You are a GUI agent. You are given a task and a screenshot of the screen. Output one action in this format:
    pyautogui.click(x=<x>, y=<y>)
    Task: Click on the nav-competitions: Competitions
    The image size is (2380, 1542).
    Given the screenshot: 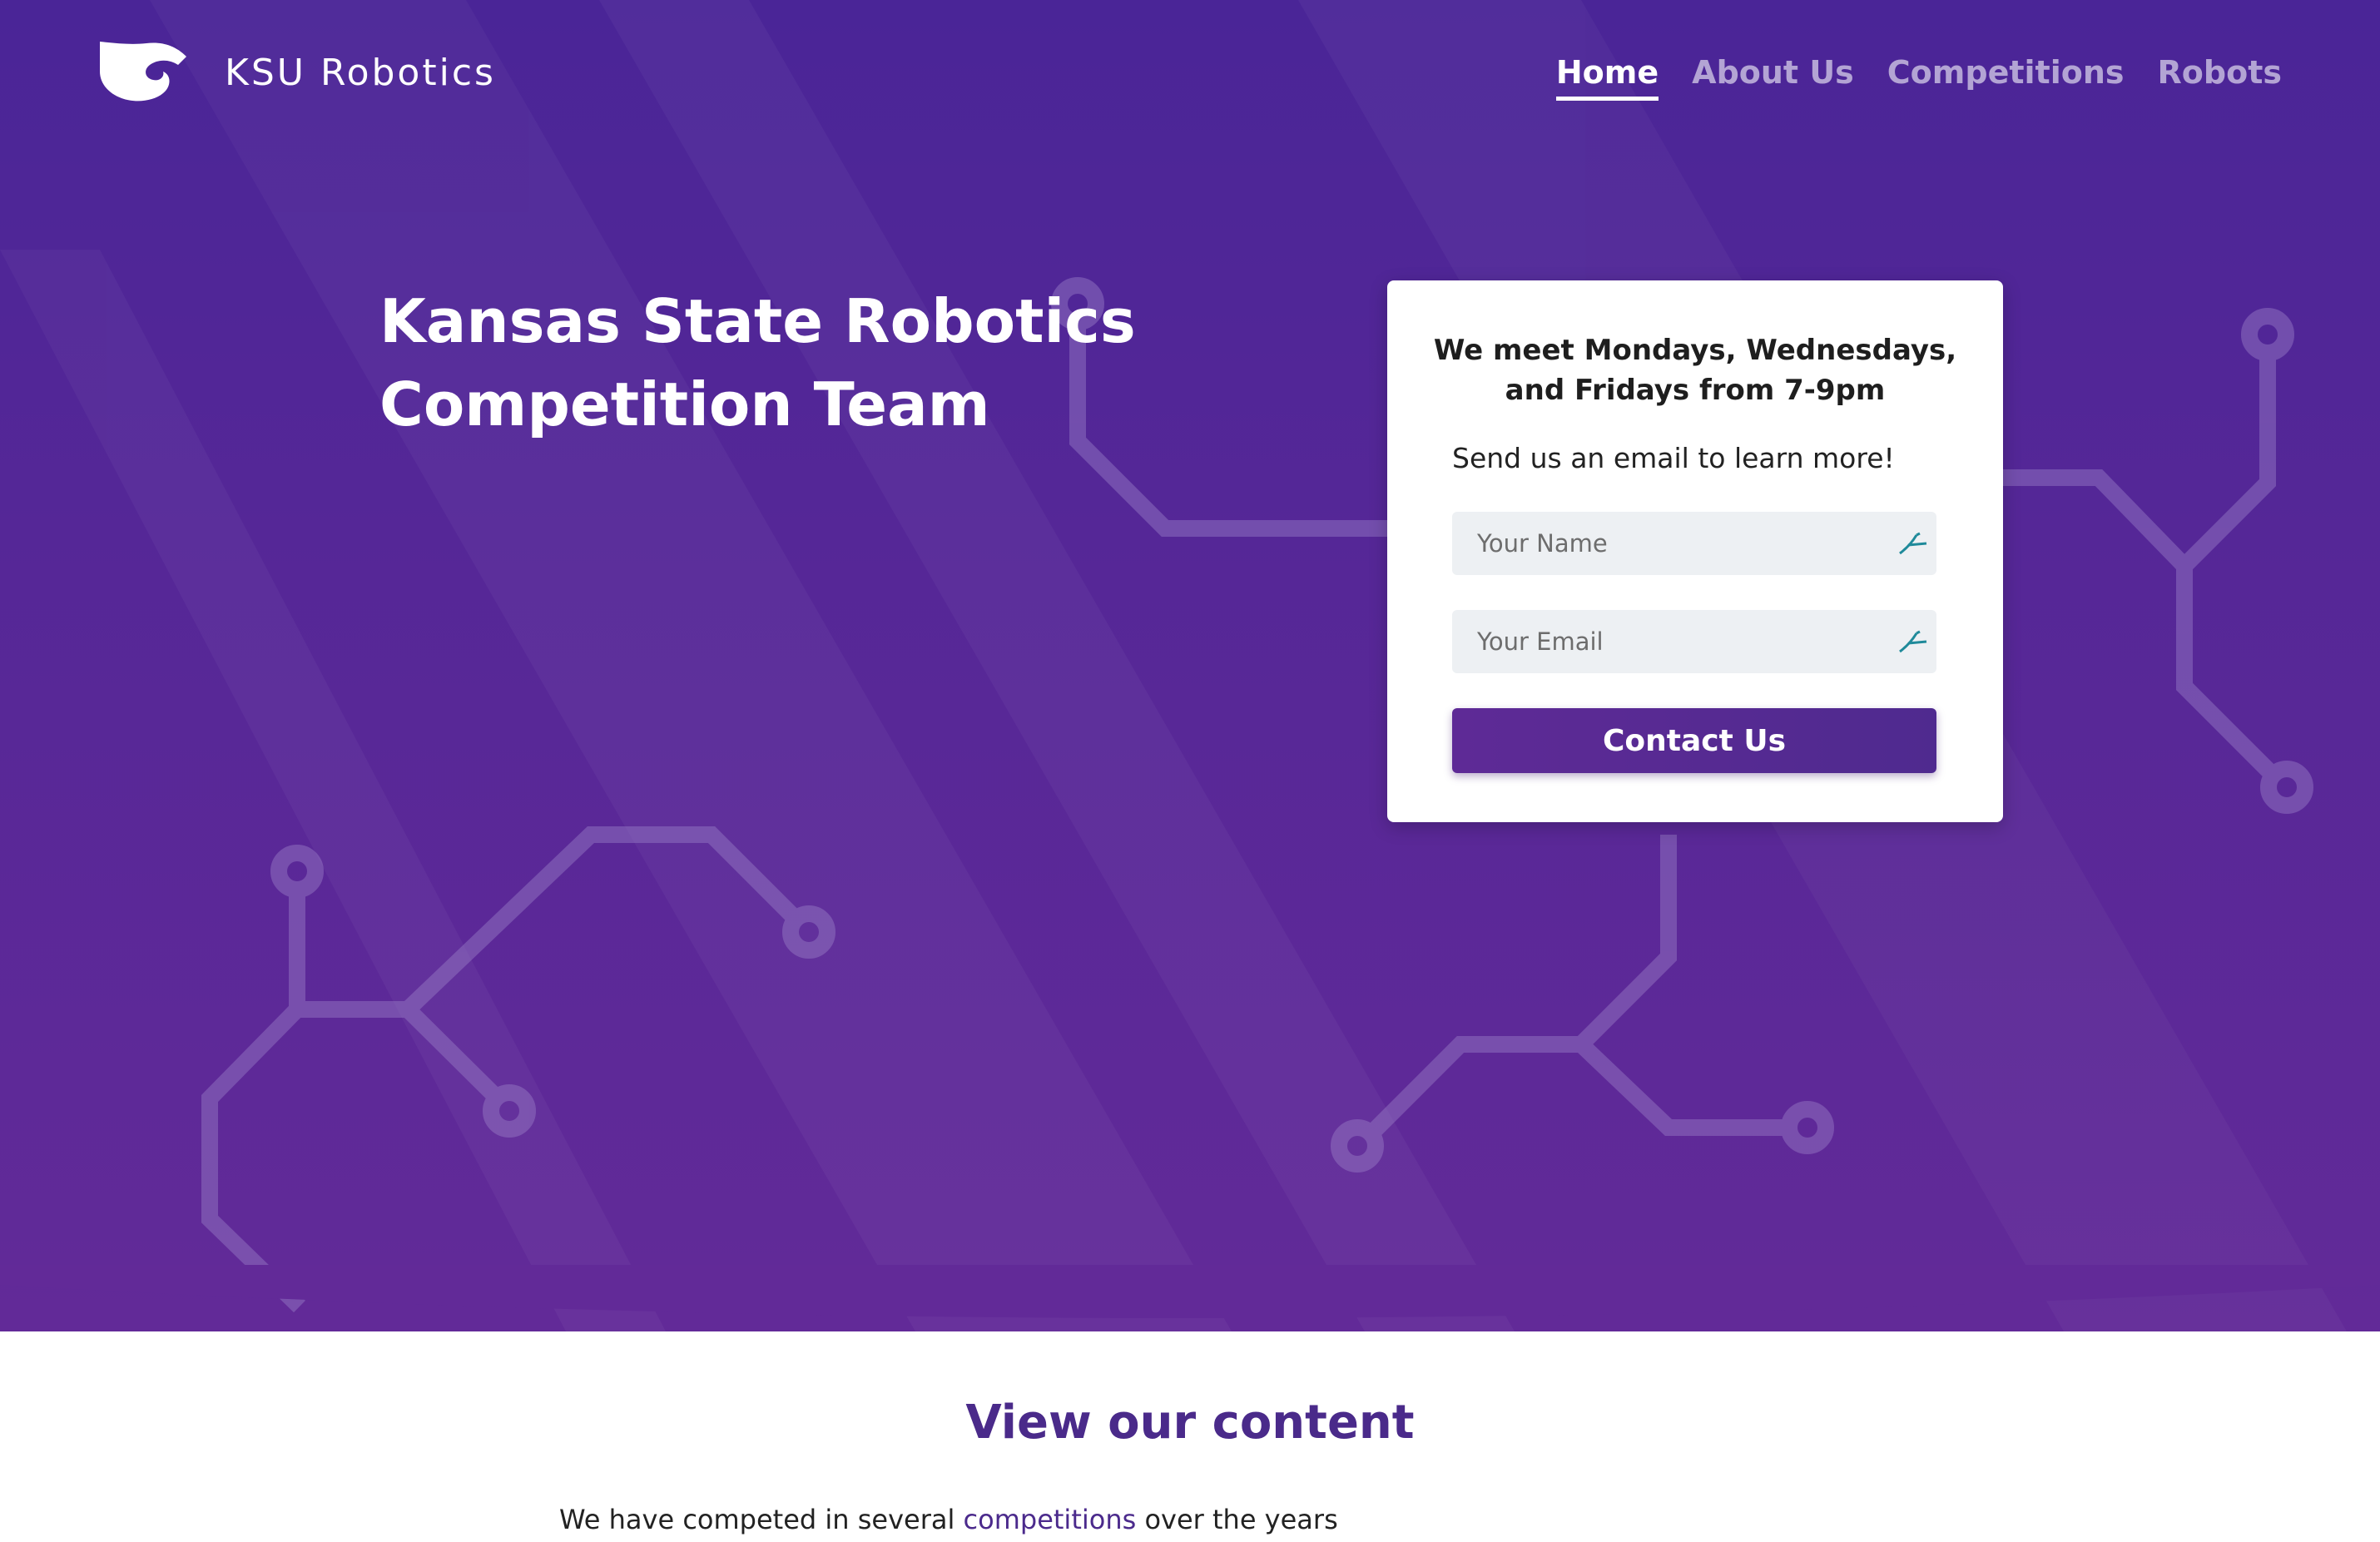 What is the action you would take?
    pyautogui.click(x=2006, y=75)
    